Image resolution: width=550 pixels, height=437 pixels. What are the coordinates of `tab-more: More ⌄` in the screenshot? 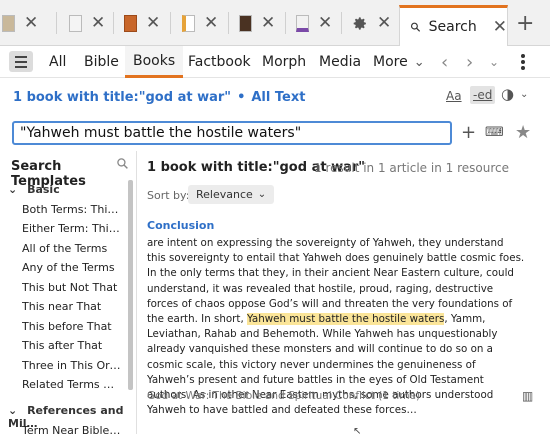 It's located at (399, 62).